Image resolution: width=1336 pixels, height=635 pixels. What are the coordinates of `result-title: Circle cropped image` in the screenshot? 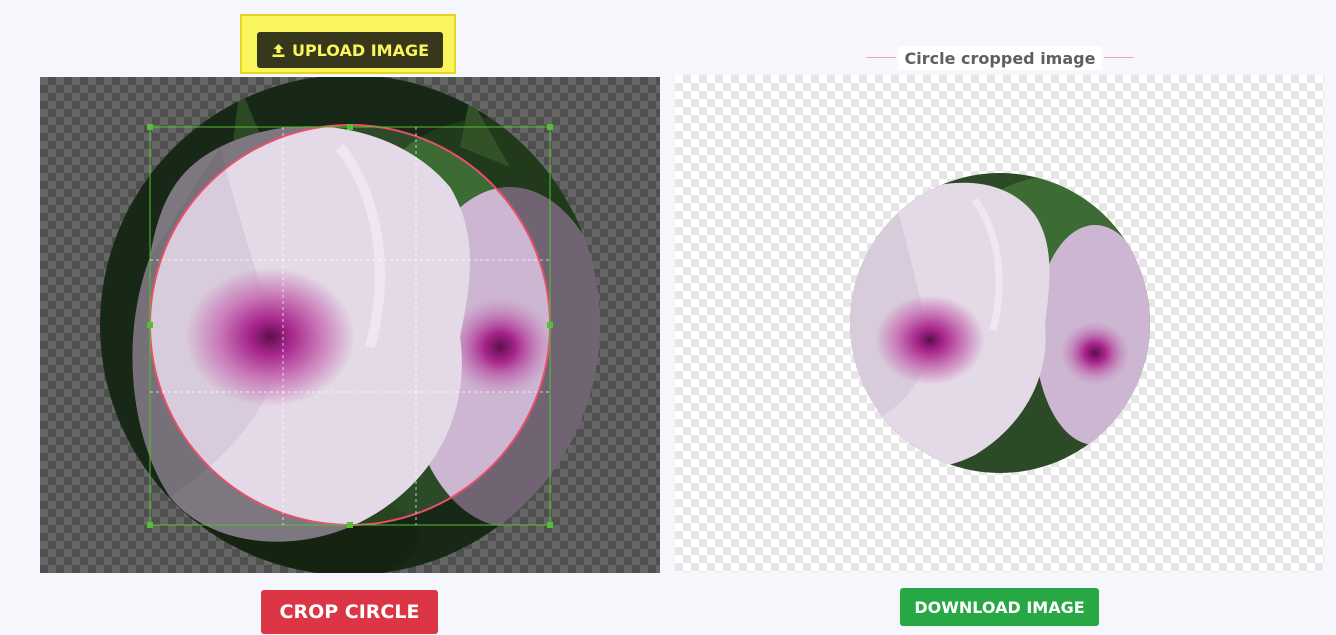 It's located at (1000, 58).